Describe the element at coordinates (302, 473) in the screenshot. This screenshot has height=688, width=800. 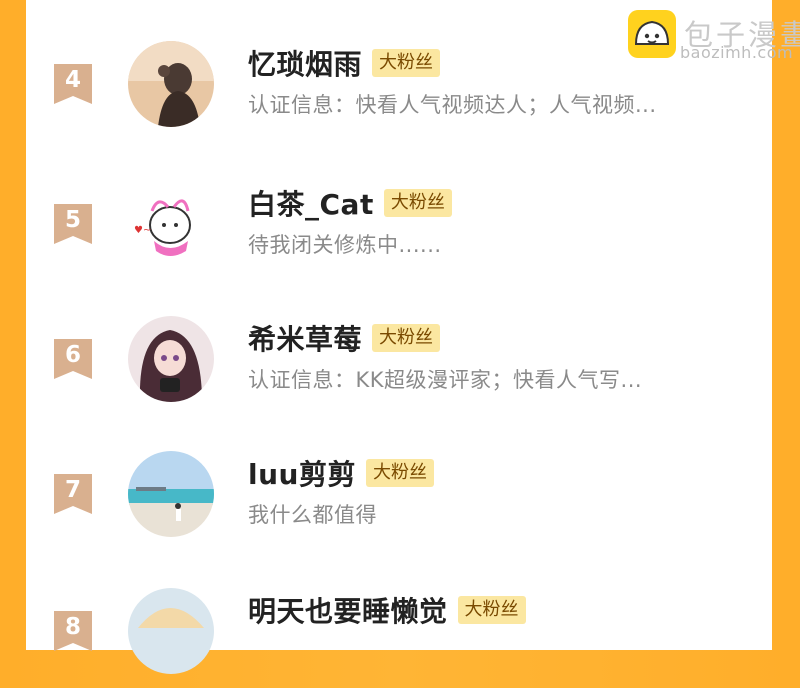
I see `user-name: luu剪剪` at that location.